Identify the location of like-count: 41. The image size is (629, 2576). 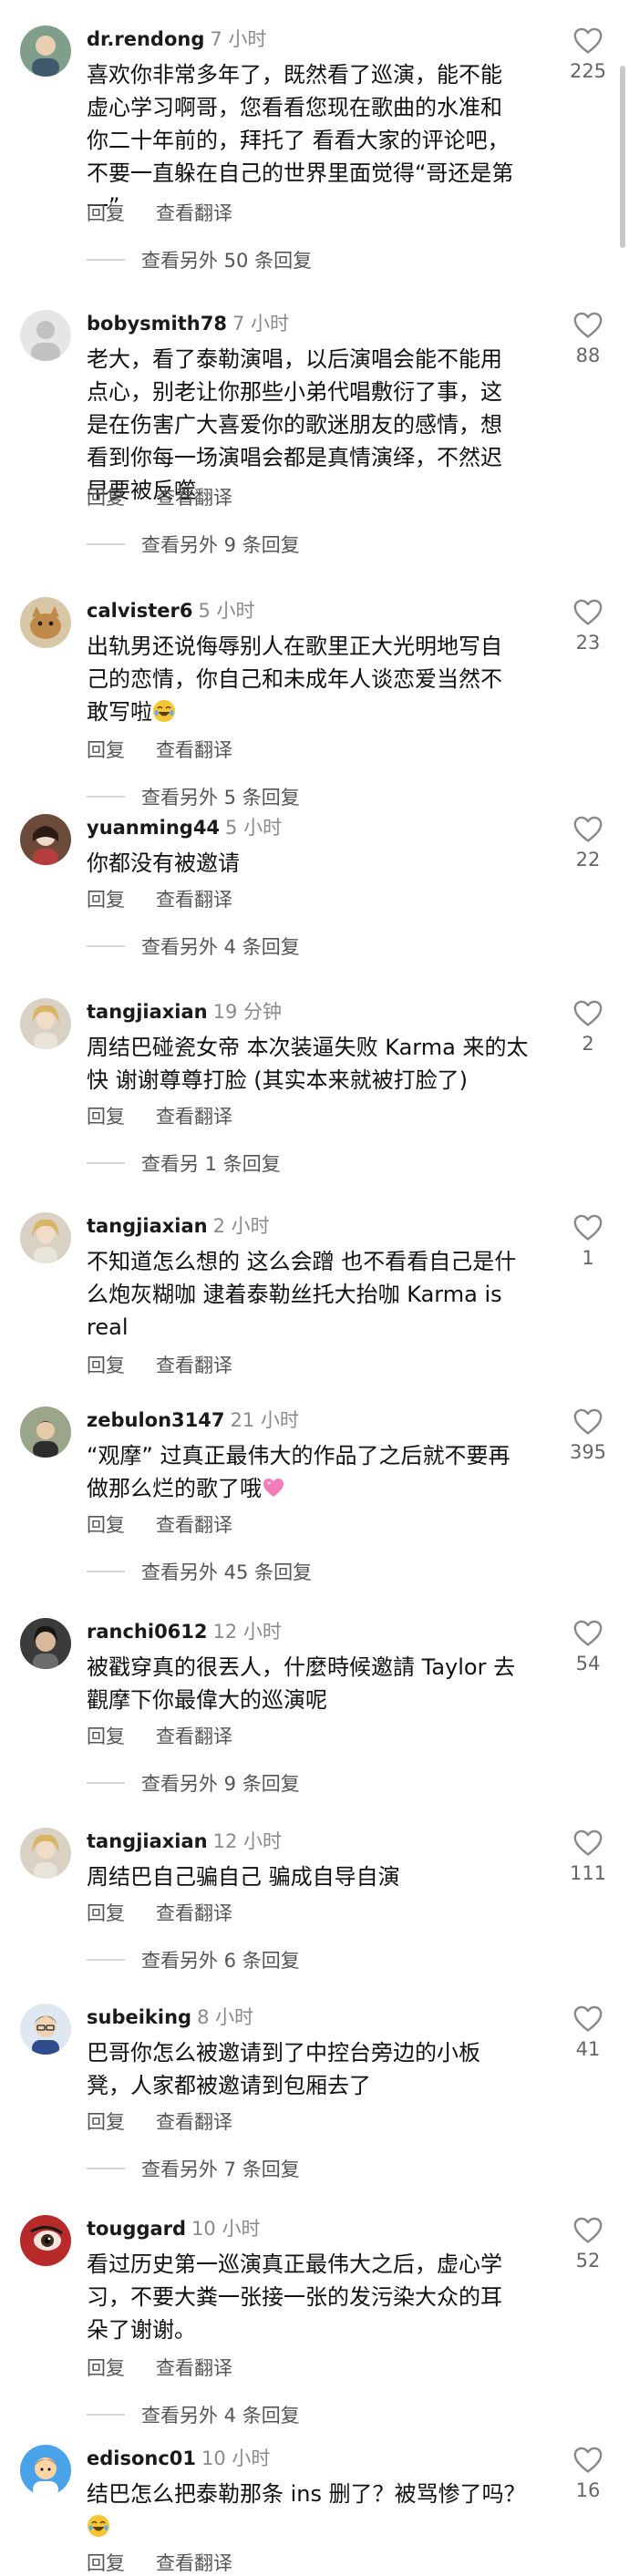
(588, 2049).